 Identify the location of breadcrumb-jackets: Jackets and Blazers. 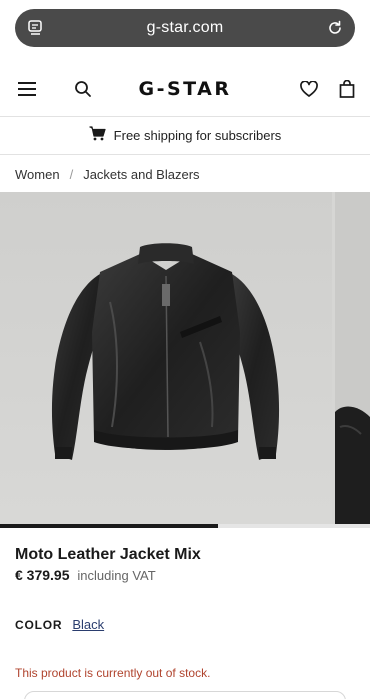
(141, 174).